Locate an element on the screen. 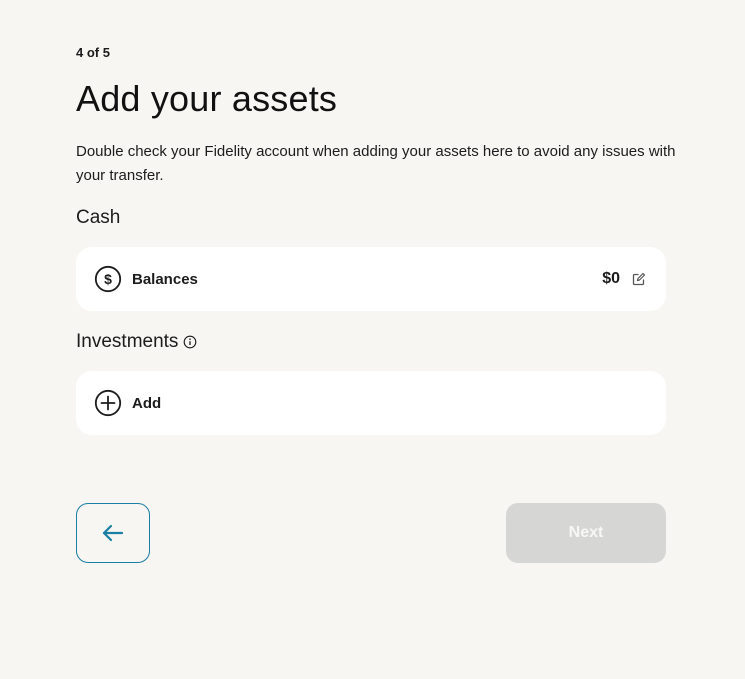 The image size is (745, 679). investments-section-heading: Investments is located at coordinates (136, 342).